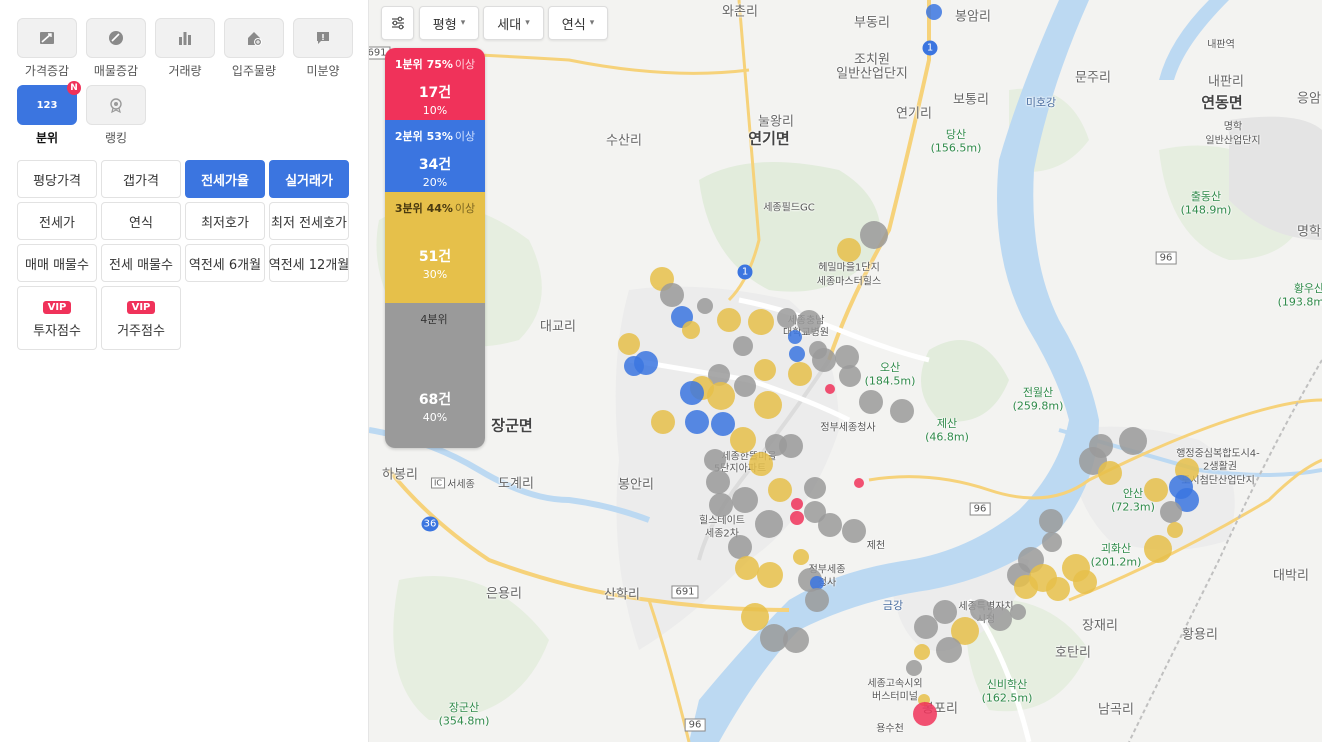 The width and height of the screenshot is (1322, 742). What do you see at coordinates (116, 138) in the screenshot?
I see `category-label: 랭킹` at bounding box center [116, 138].